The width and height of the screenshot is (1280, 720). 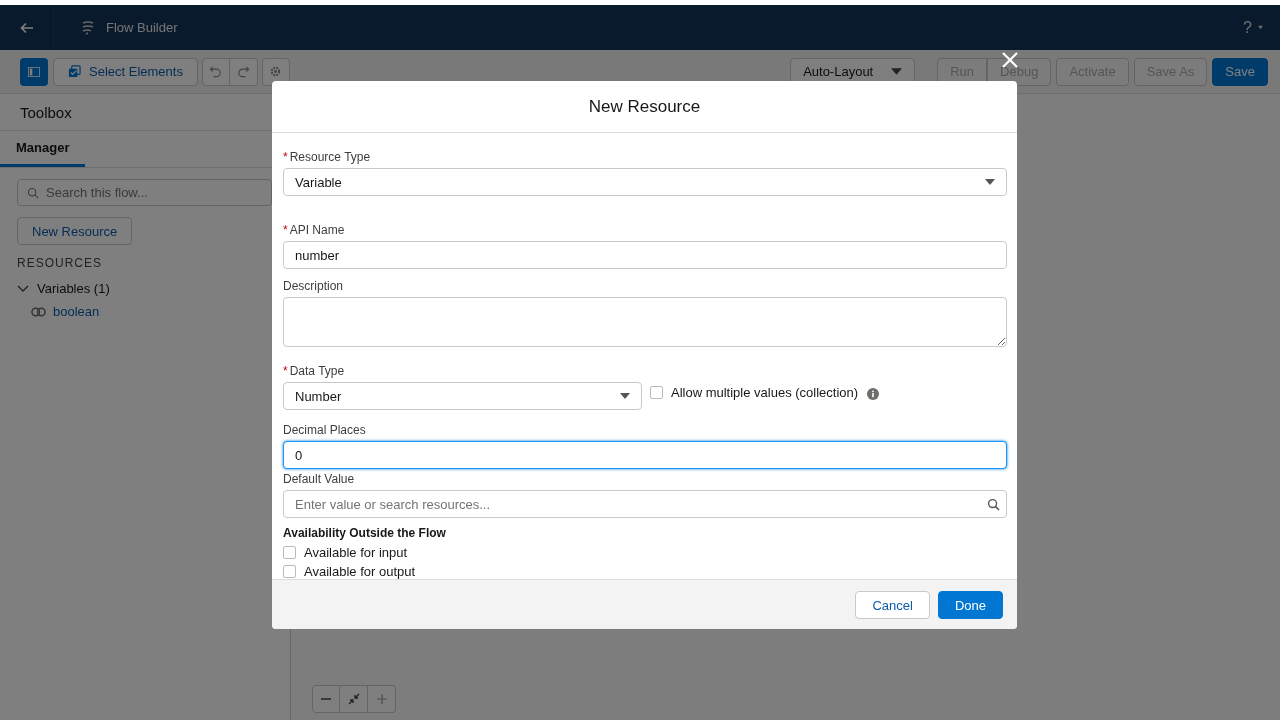 I want to click on api-name-field: number, so click(x=645, y=255).